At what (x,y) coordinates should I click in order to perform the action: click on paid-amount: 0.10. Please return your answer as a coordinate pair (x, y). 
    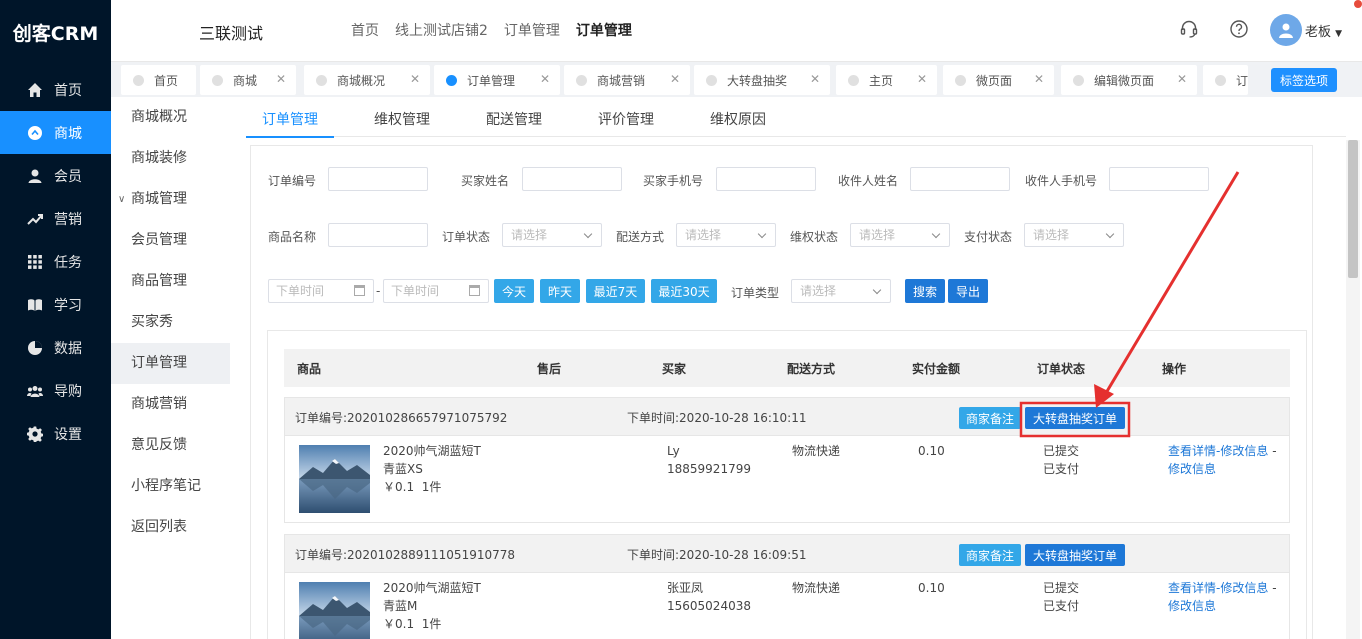
    Looking at the image, I should click on (931, 451).